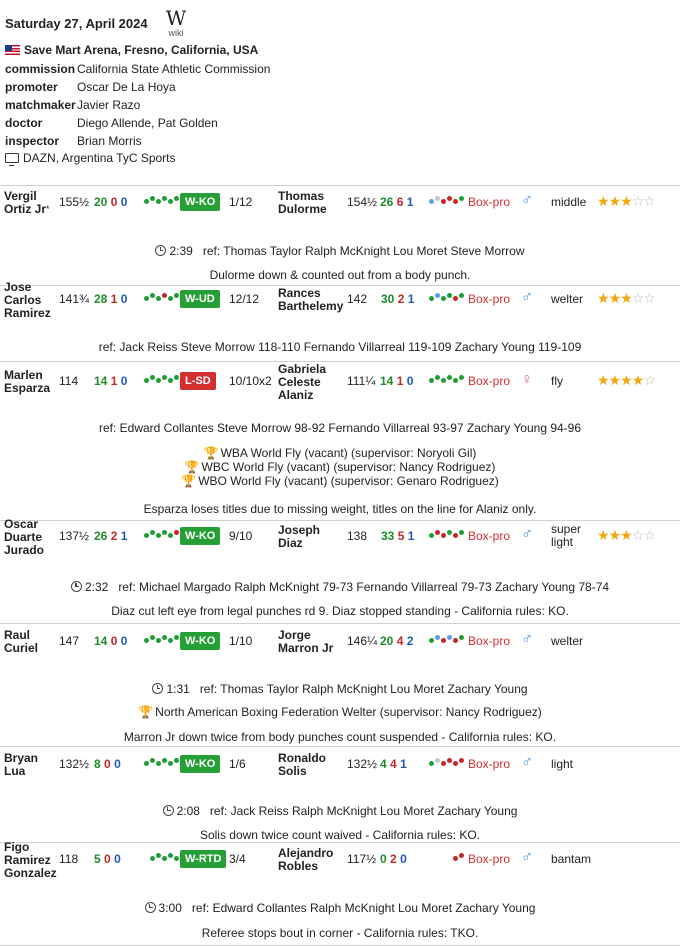 The width and height of the screenshot is (680, 946). I want to click on fighter1-name: Oscar Duarte Jurado, so click(24, 537).